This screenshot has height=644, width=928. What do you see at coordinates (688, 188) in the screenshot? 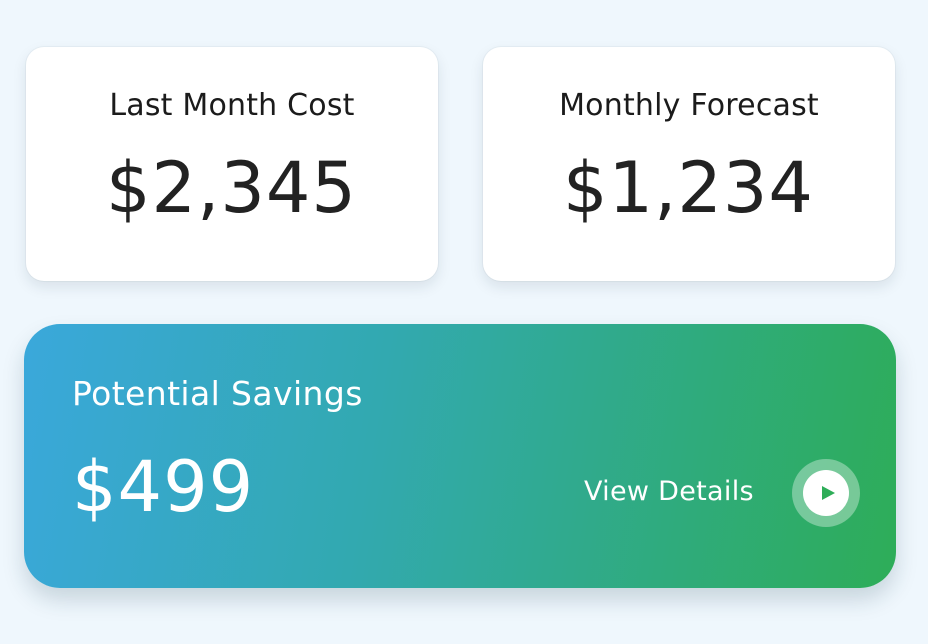
I see `card-value: $1,234` at bounding box center [688, 188].